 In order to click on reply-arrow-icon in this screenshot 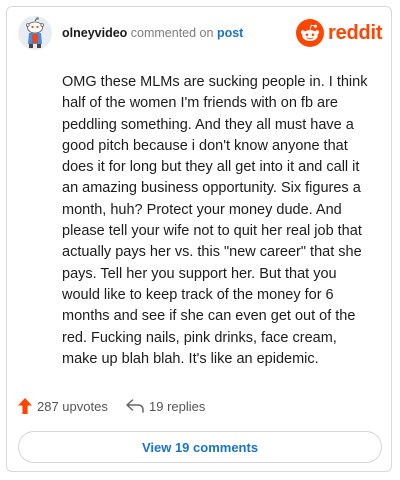, I will do `click(135, 406)`.